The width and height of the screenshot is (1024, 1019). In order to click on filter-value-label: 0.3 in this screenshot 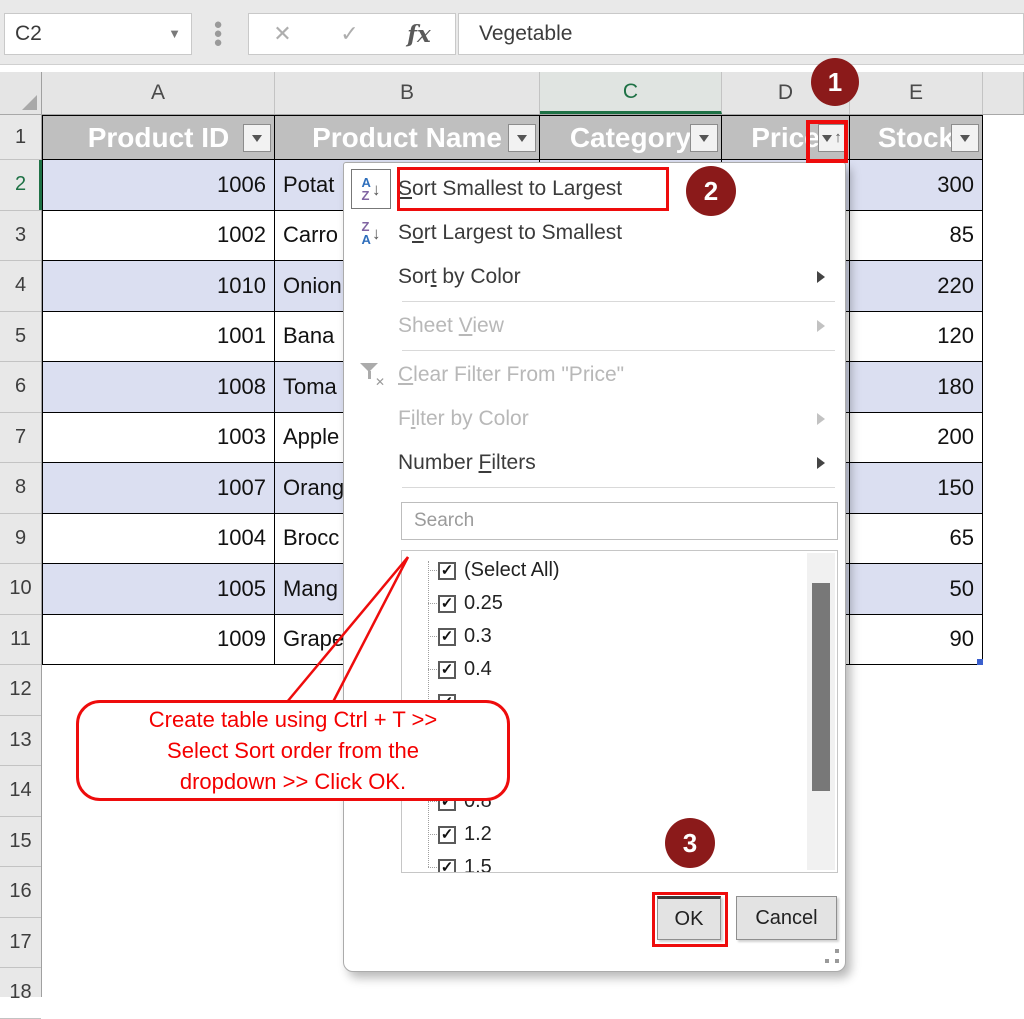, I will do `click(478, 636)`.